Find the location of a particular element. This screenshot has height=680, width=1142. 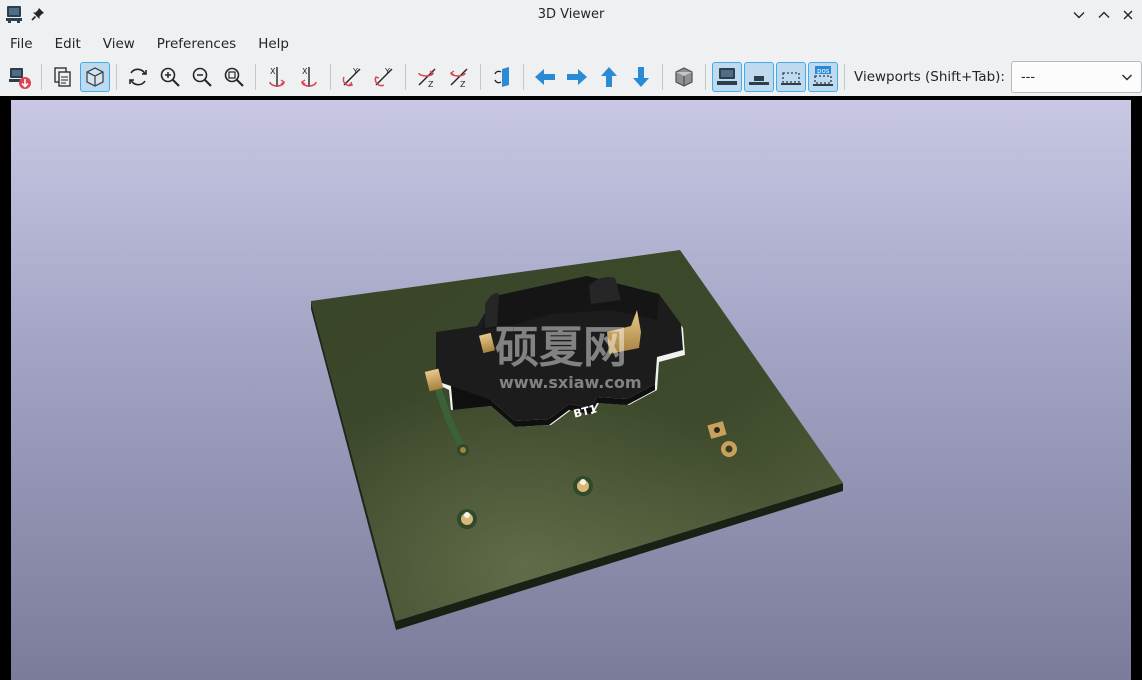

zoom-in-icon is located at coordinates (170, 77).